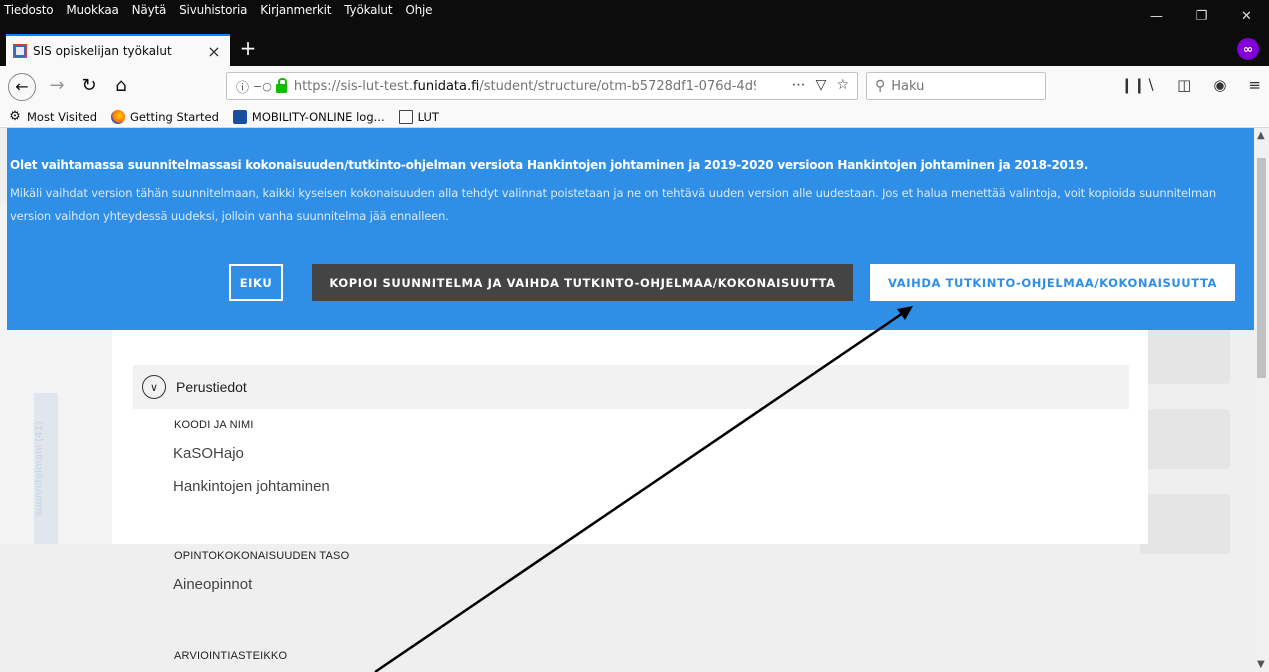 This screenshot has width=1269, height=672. I want to click on page-scrollbar: ▲ ▼, so click(1261, 400).